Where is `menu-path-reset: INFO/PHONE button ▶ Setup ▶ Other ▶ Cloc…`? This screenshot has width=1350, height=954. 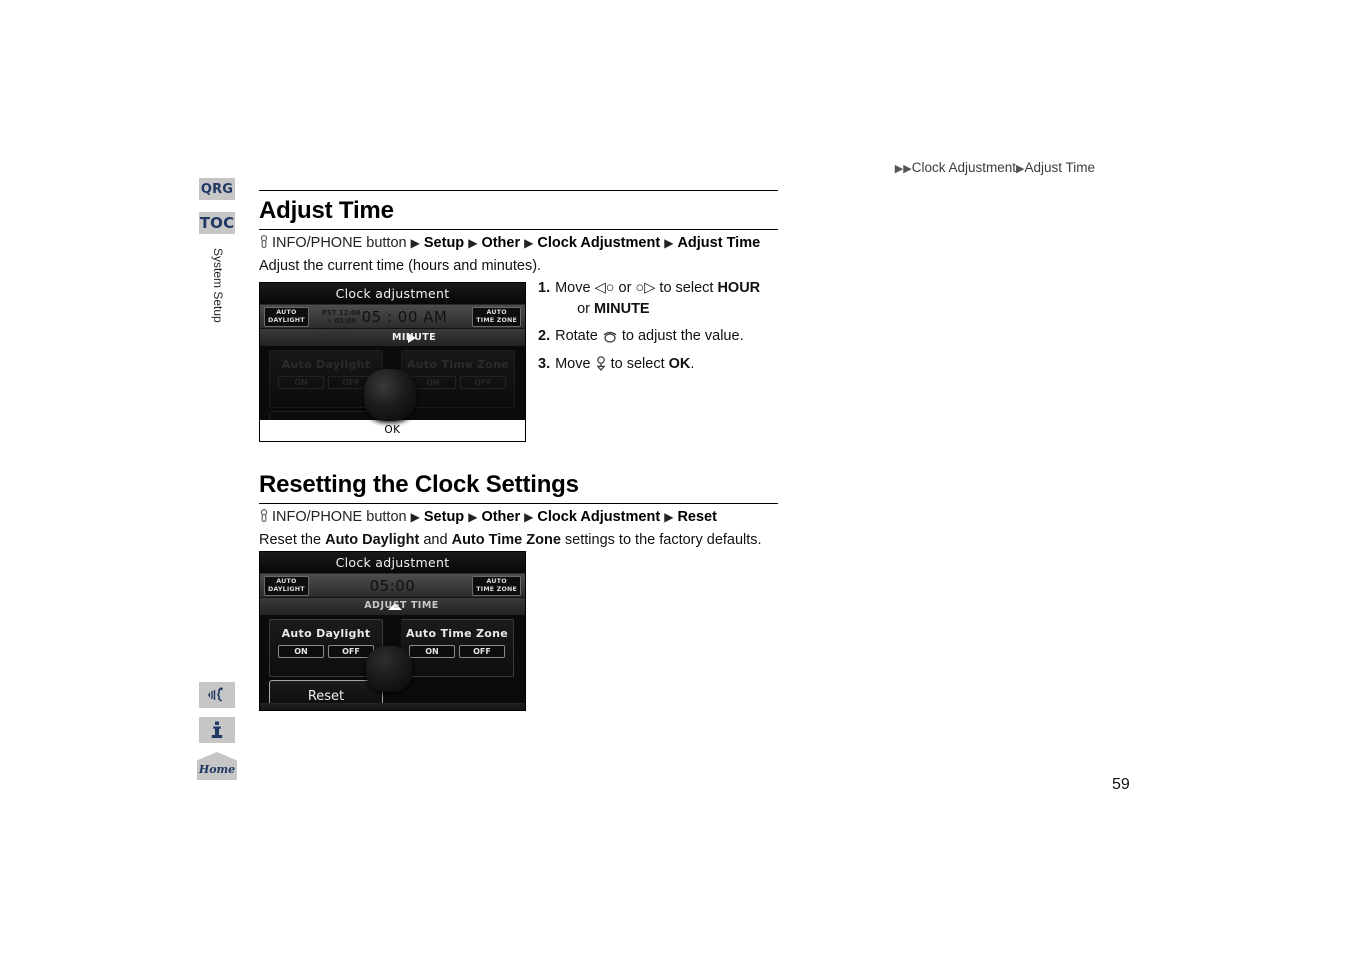
menu-path-reset: INFO/PHONE button ▶ Setup ▶ Other ▶ Cloc… is located at coordinates (678, 517).